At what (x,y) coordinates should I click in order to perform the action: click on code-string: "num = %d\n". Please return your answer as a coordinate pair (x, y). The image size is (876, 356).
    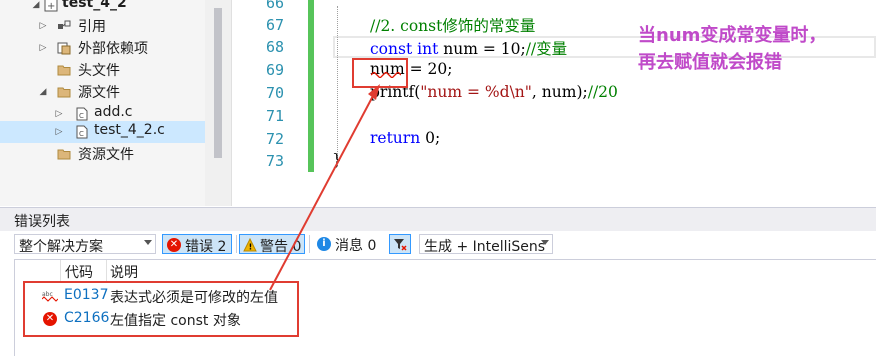
    Looking at the image, I should click on (476, 92).